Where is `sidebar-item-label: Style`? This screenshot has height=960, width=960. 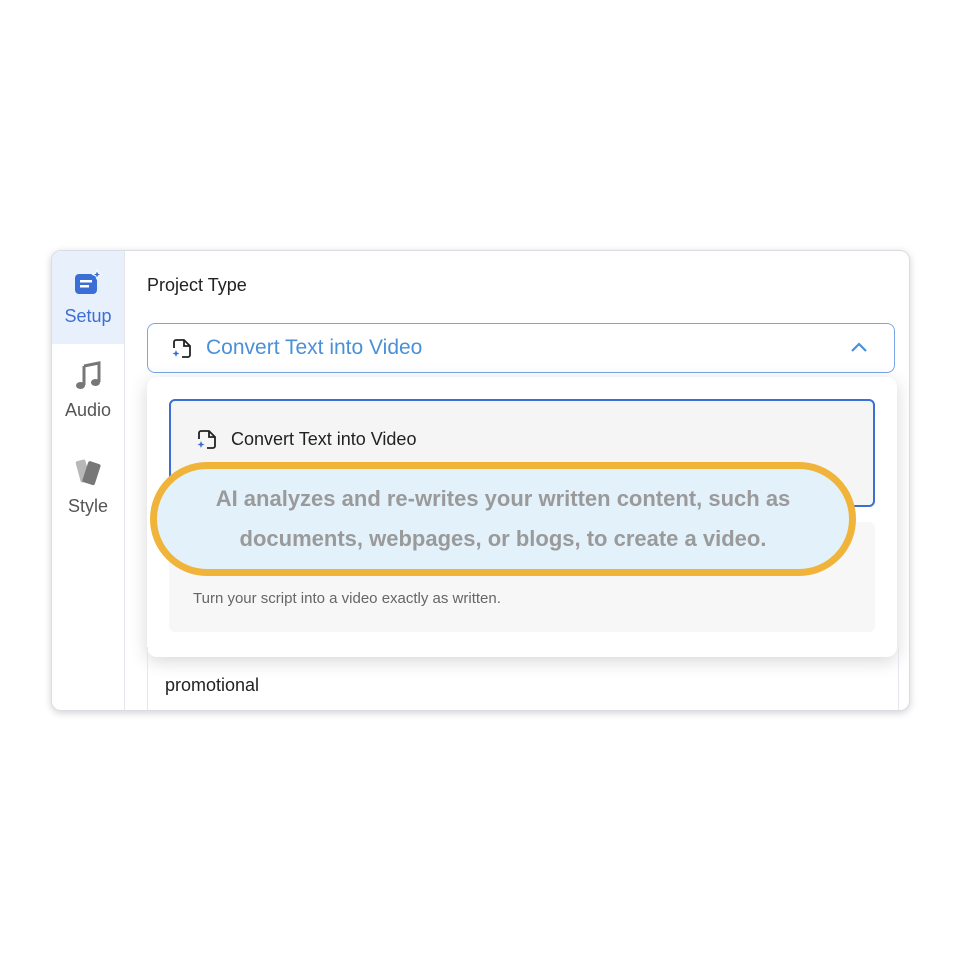
sidebar-item-label: Style is located at coordinates (88, 506).